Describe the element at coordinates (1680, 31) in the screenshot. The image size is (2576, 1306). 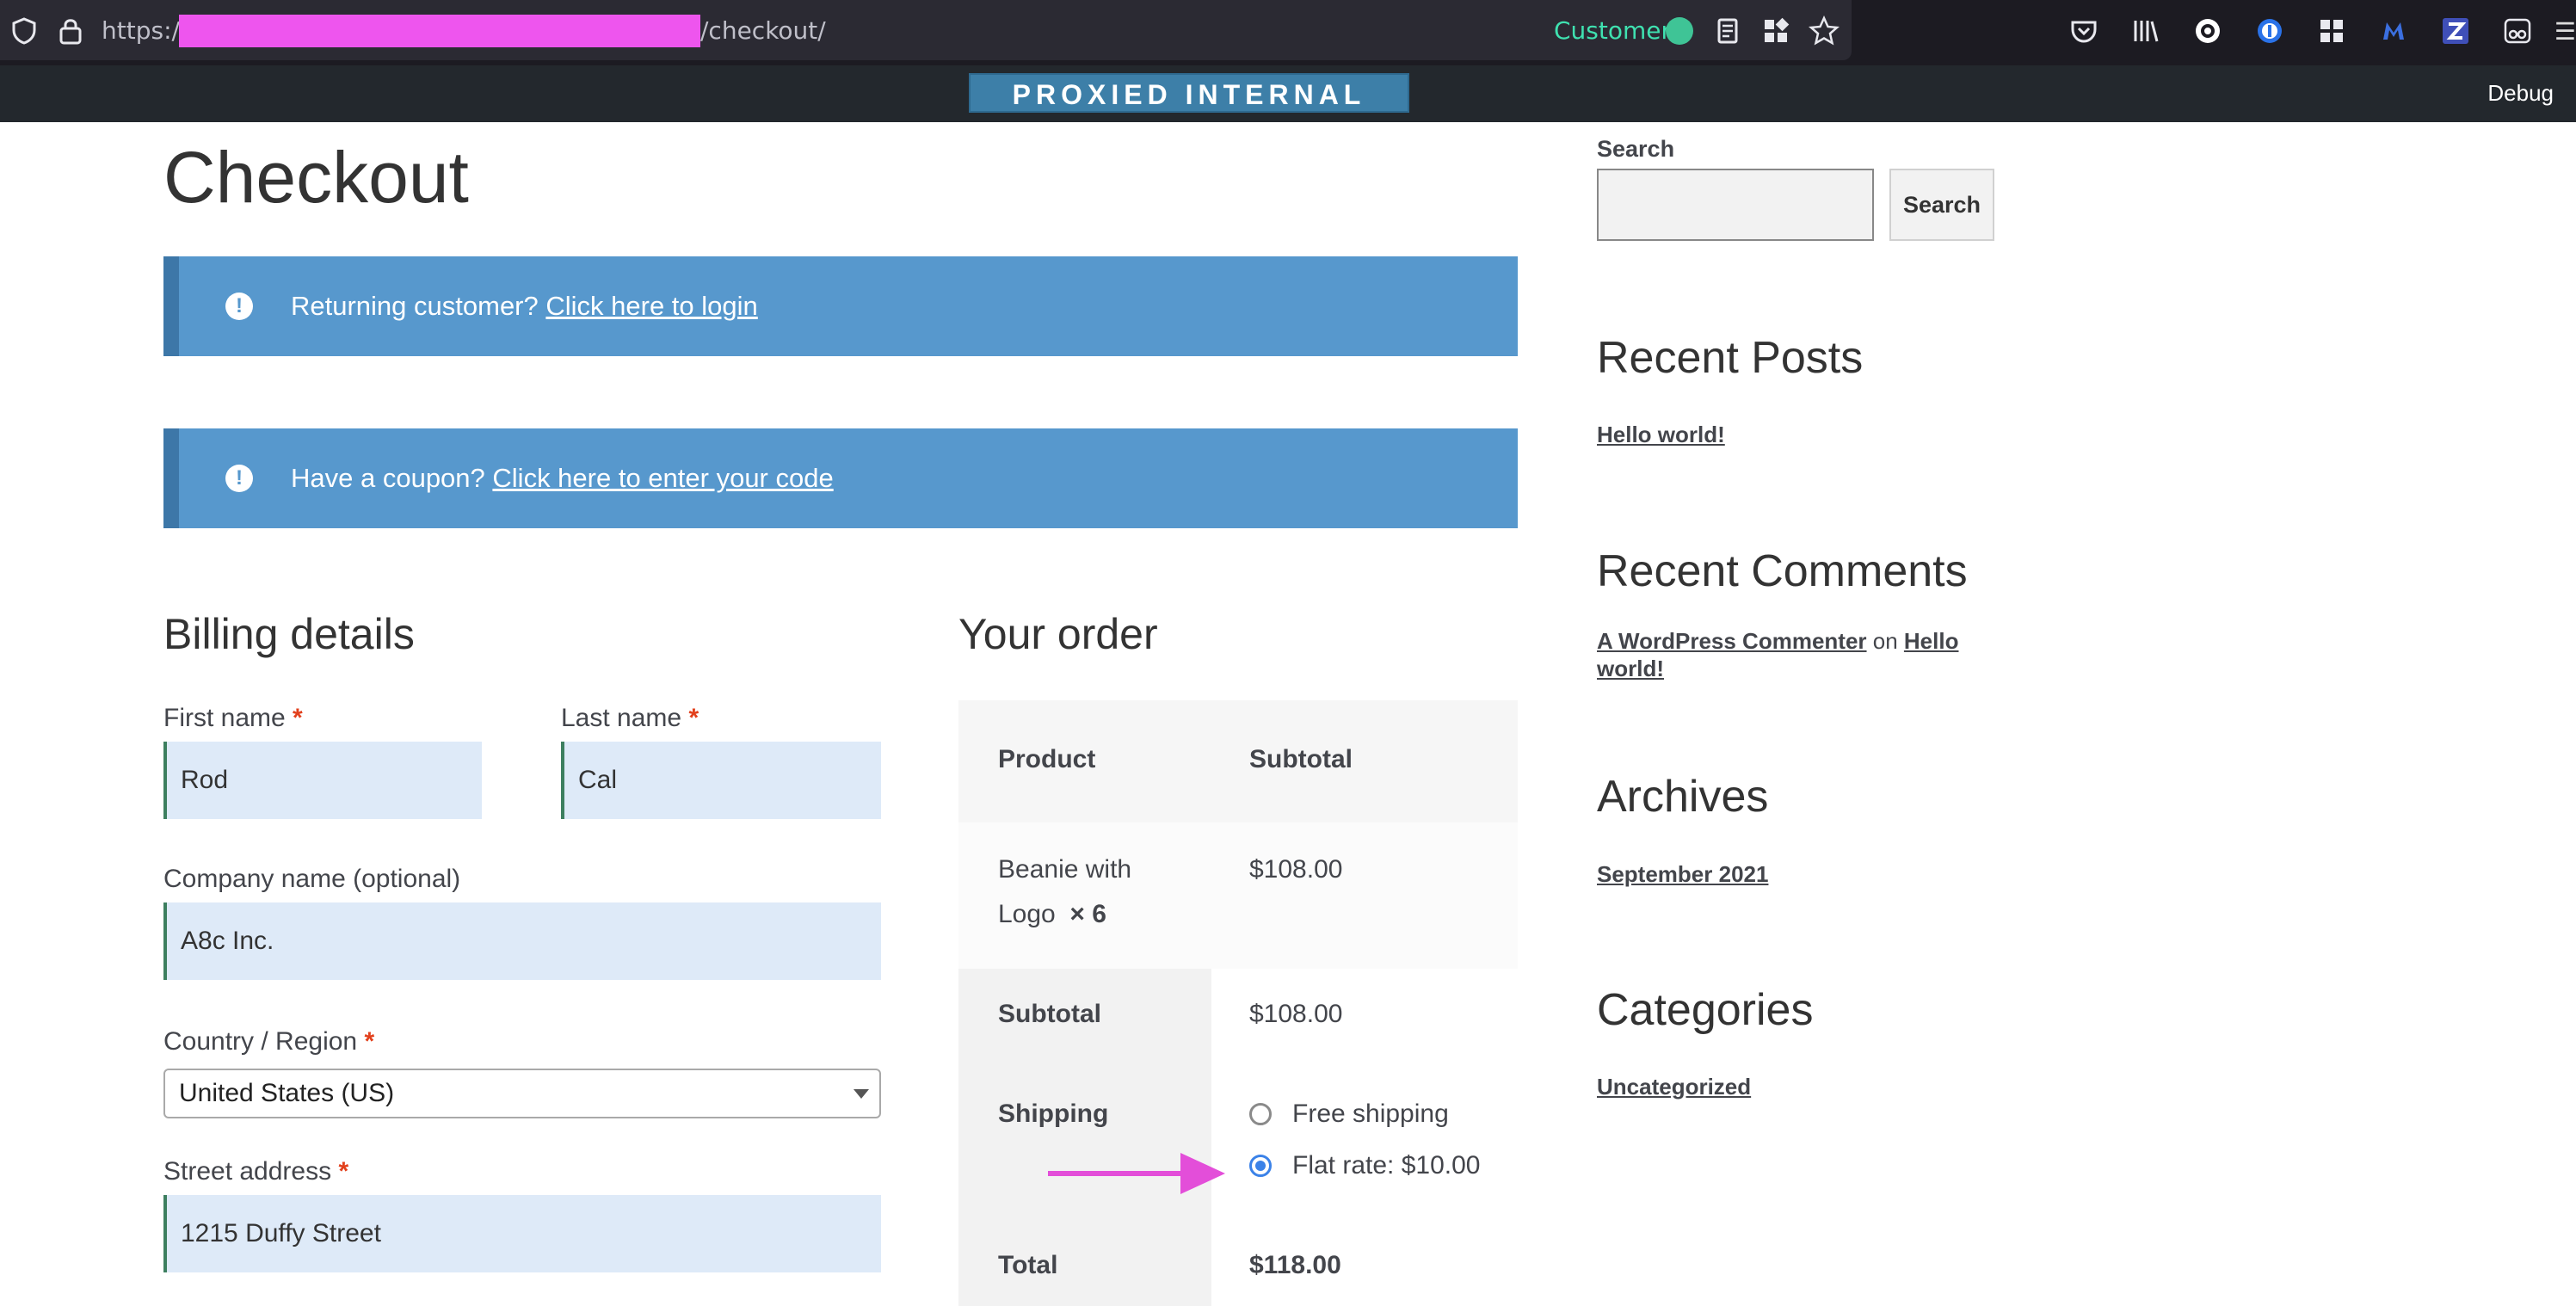
I see `container-dot-icon` at that location.